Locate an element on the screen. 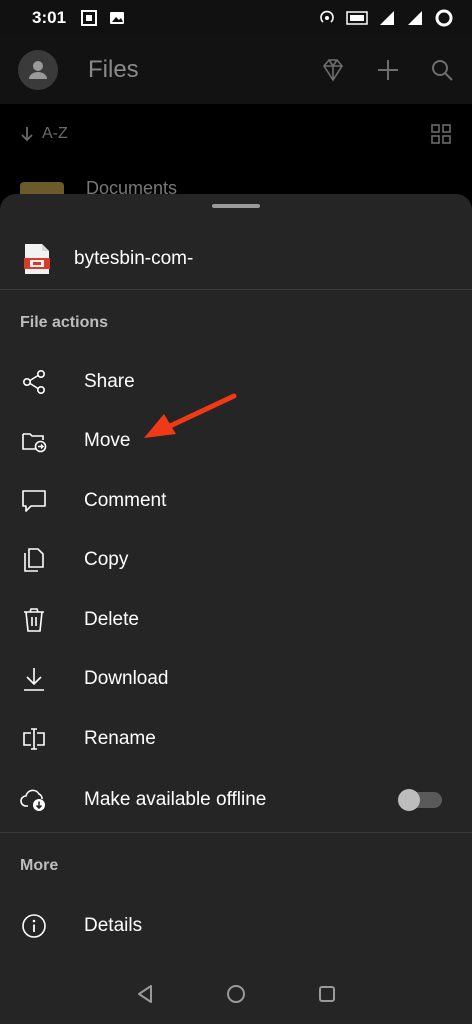 Image resolution: width=472 pixels, height=1024 pixels. app-title: Files is located at coordinates (113, 69).